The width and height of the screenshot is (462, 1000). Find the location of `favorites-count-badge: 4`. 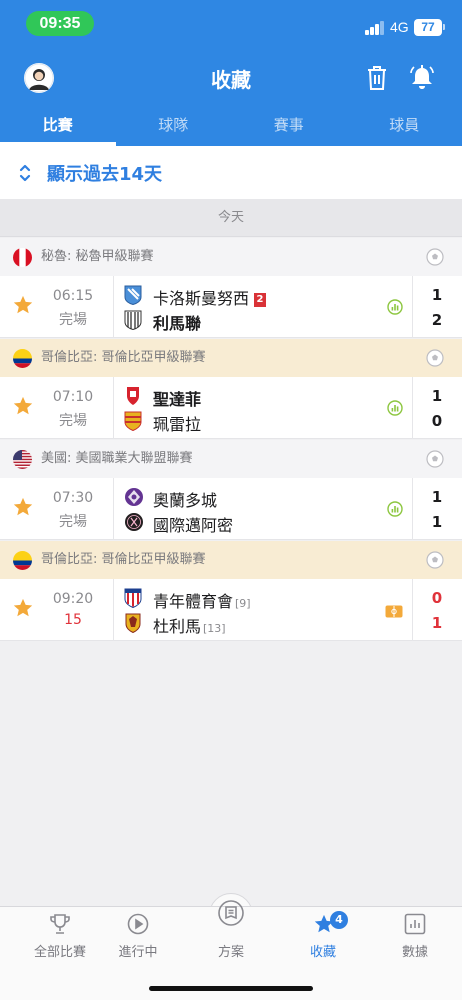

favorites-count-badge: 4 is located at coordinates (339, 920).